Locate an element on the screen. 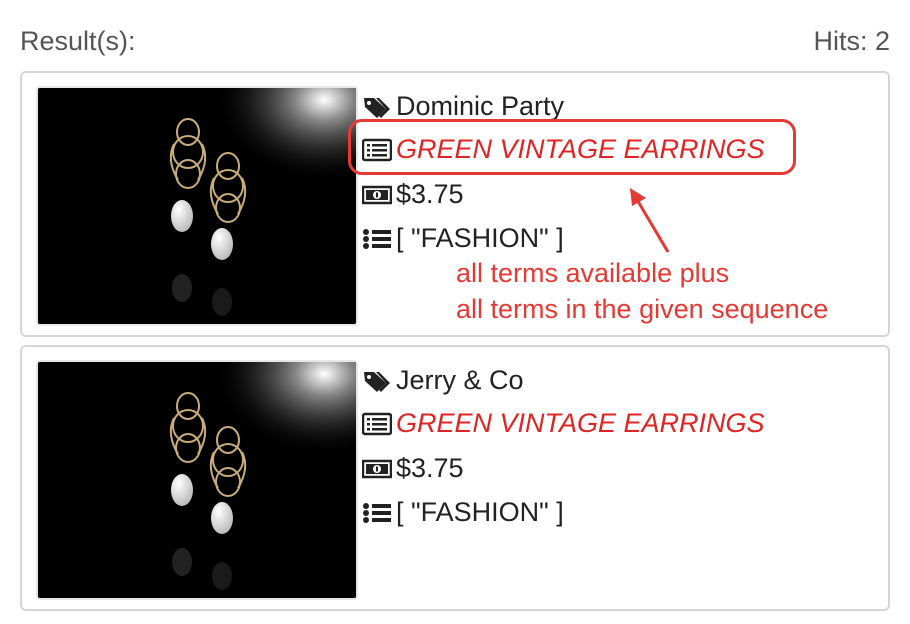  annotation-text-line2: all terms in the given sequence is located at coordinates (642, 309).